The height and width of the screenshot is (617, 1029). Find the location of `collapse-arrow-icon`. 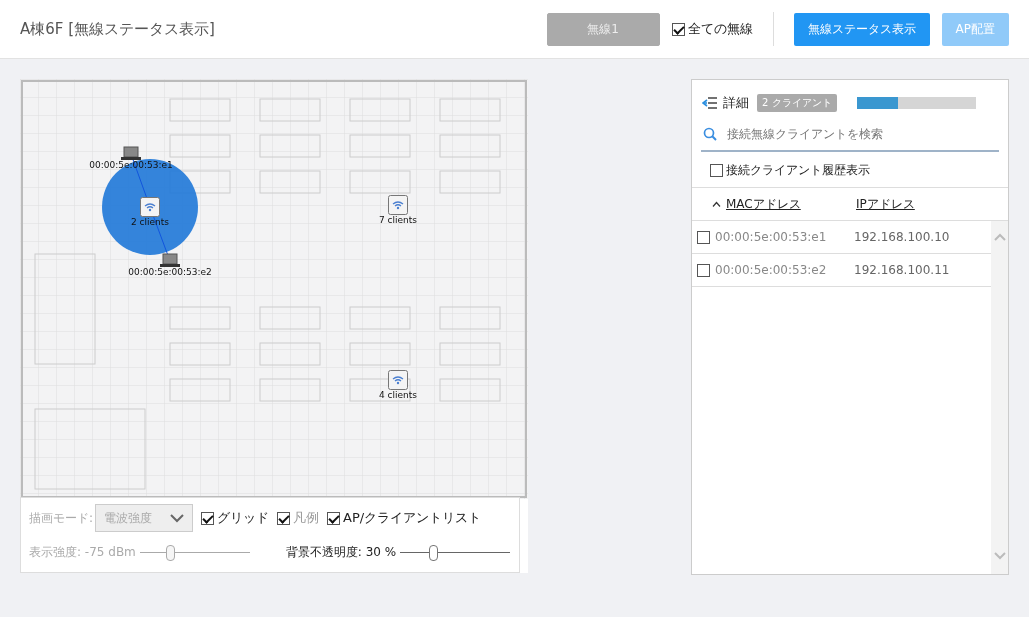

collapse-arrow-icon is located at coordinates (709, 103).